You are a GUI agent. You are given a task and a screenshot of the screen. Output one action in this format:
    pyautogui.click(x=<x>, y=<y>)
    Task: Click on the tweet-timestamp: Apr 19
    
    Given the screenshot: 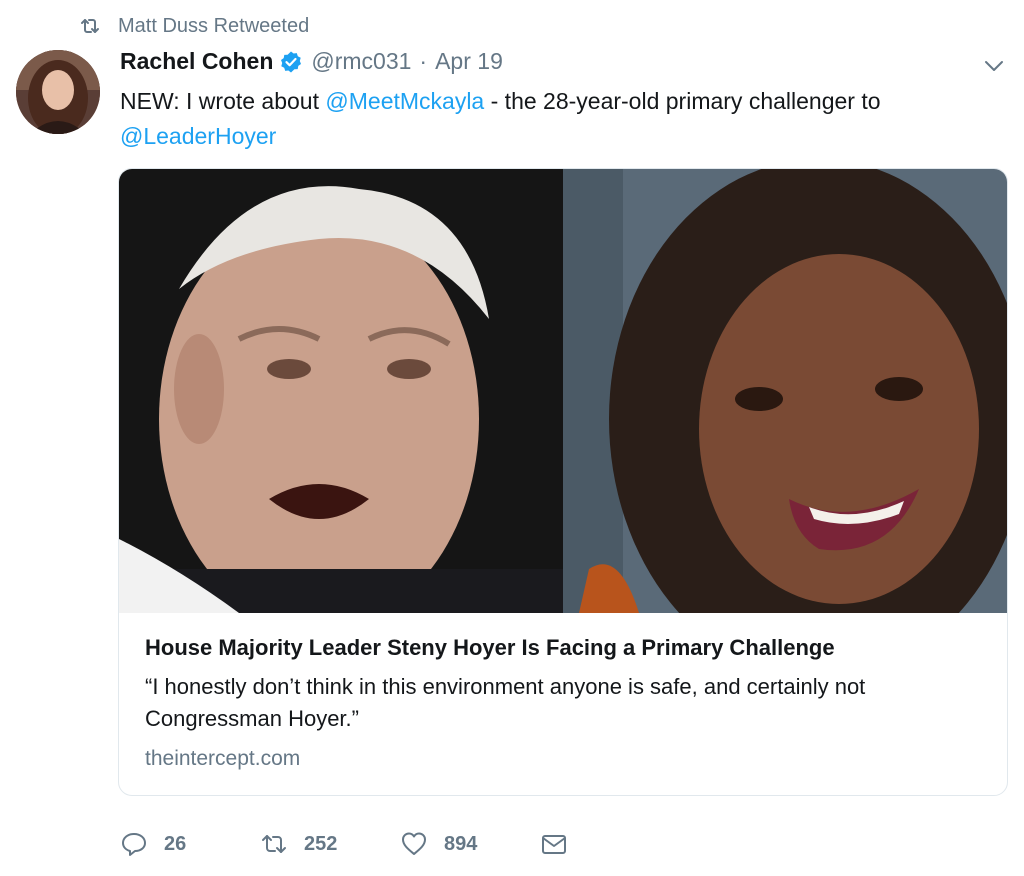 What is the action you would take?
    pyautogui.click(x=469, y=61)
    